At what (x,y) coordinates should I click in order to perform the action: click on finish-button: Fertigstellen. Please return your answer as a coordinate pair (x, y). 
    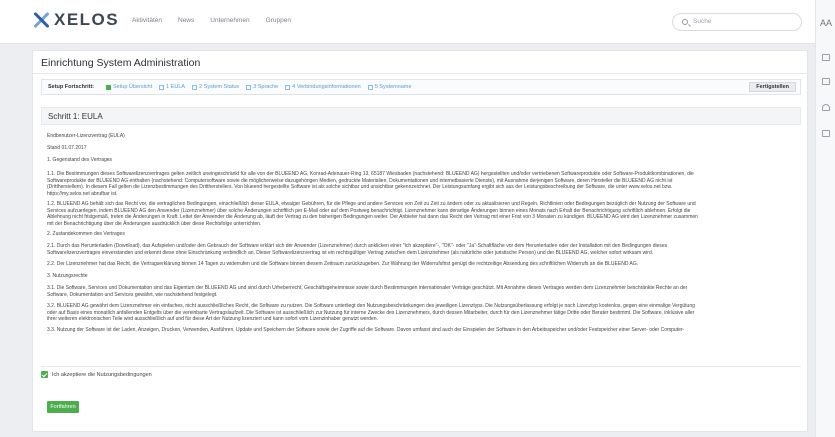
    Looking at the image, I should click on (772, 87).